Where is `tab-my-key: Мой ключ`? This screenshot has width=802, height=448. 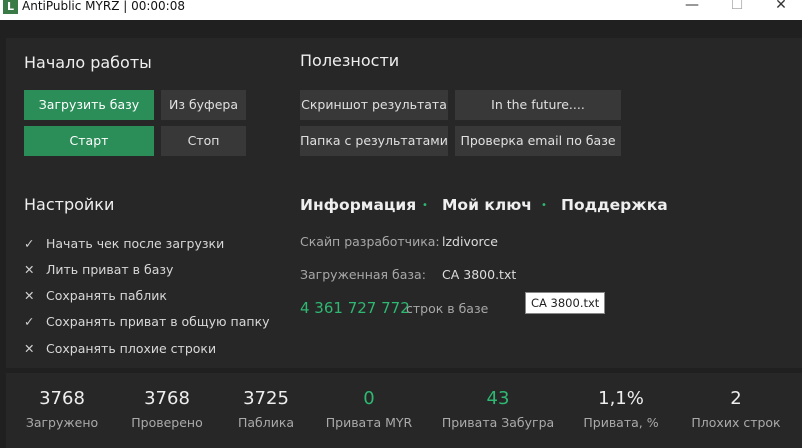 tab-my-key: Мой ключ is located at coordinates (487, 205).